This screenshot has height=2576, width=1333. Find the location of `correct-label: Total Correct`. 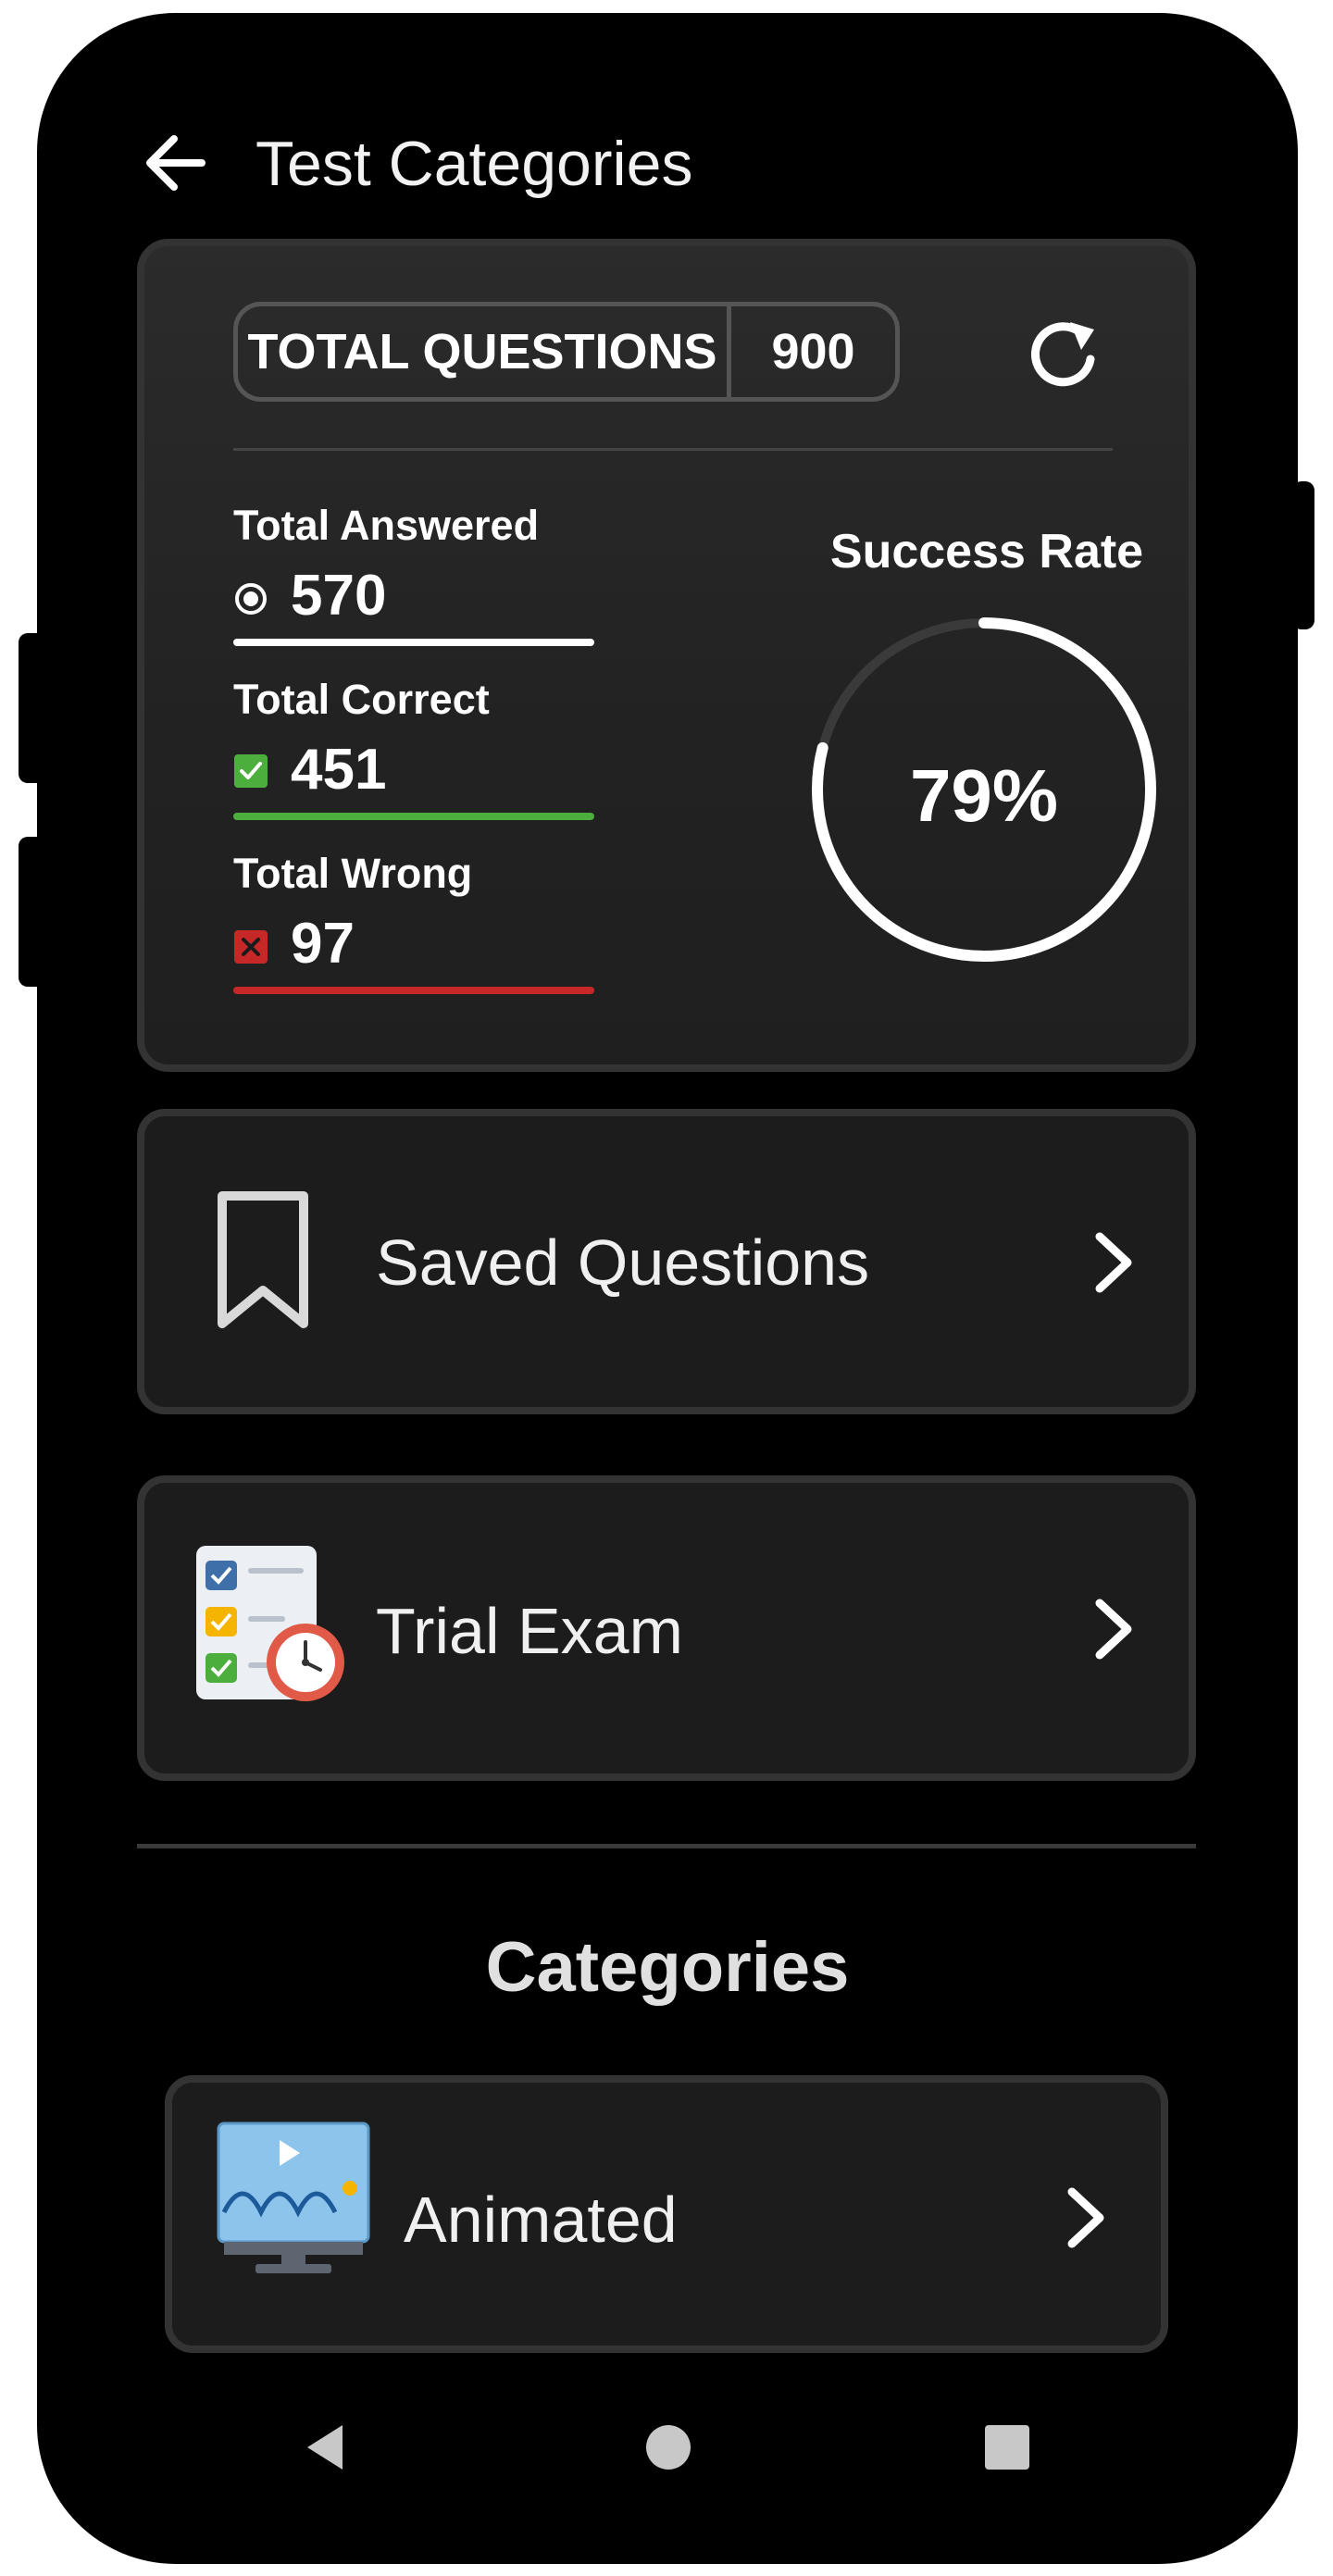

correct-label: Total Correct is located at coordinates (362, 699).